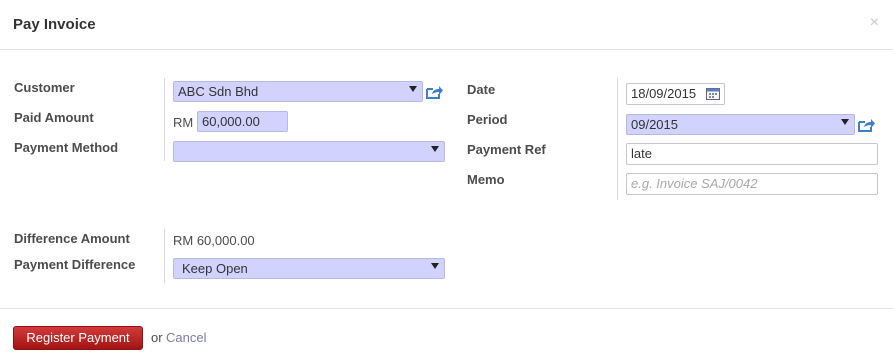  What do you see at coordinates (215, 268) in the screenshot?
I see `payment-difference-value: Keep Open` at bounding box center [215, 268].